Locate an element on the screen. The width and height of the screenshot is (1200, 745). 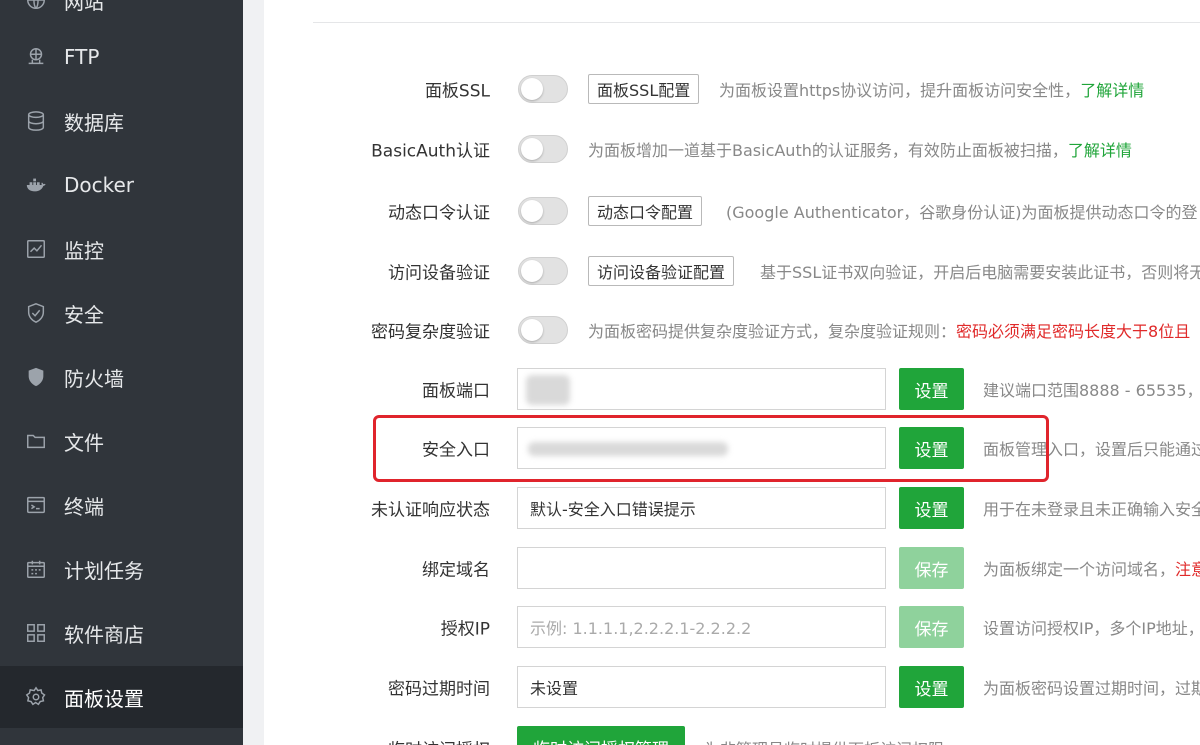
setting-description: 为非管理员临时提供面板访问权限 is located at coordinates (824, 740).